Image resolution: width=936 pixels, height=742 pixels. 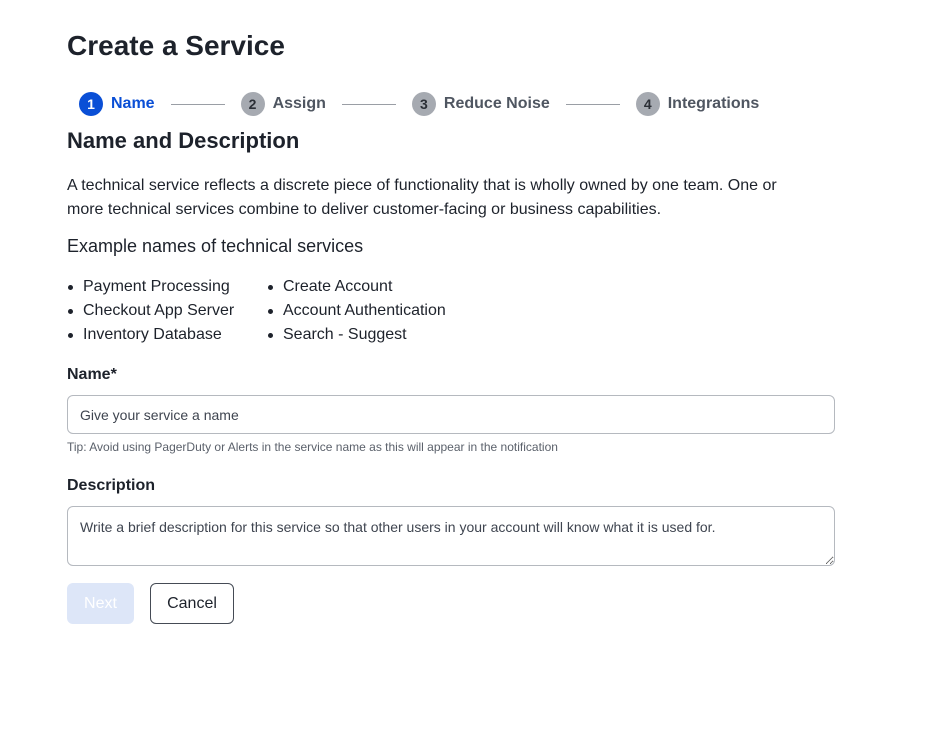 What do you see at coordinates (647, 104) in the screenshot?
I see `step-number-badge: 4` at bounding box center [647, 104].